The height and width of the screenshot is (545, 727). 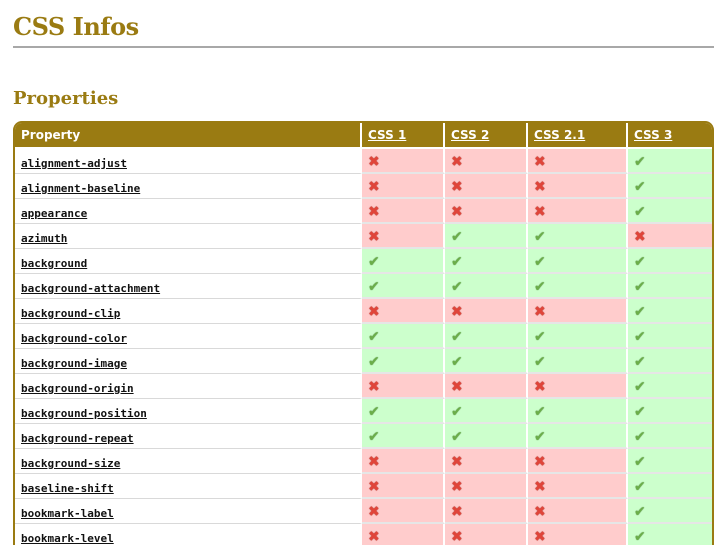 What do you see at coordinates (470, 135) in the screenshot?
I see `column-header-link: CSS 2` at bounding box center [470, 135].